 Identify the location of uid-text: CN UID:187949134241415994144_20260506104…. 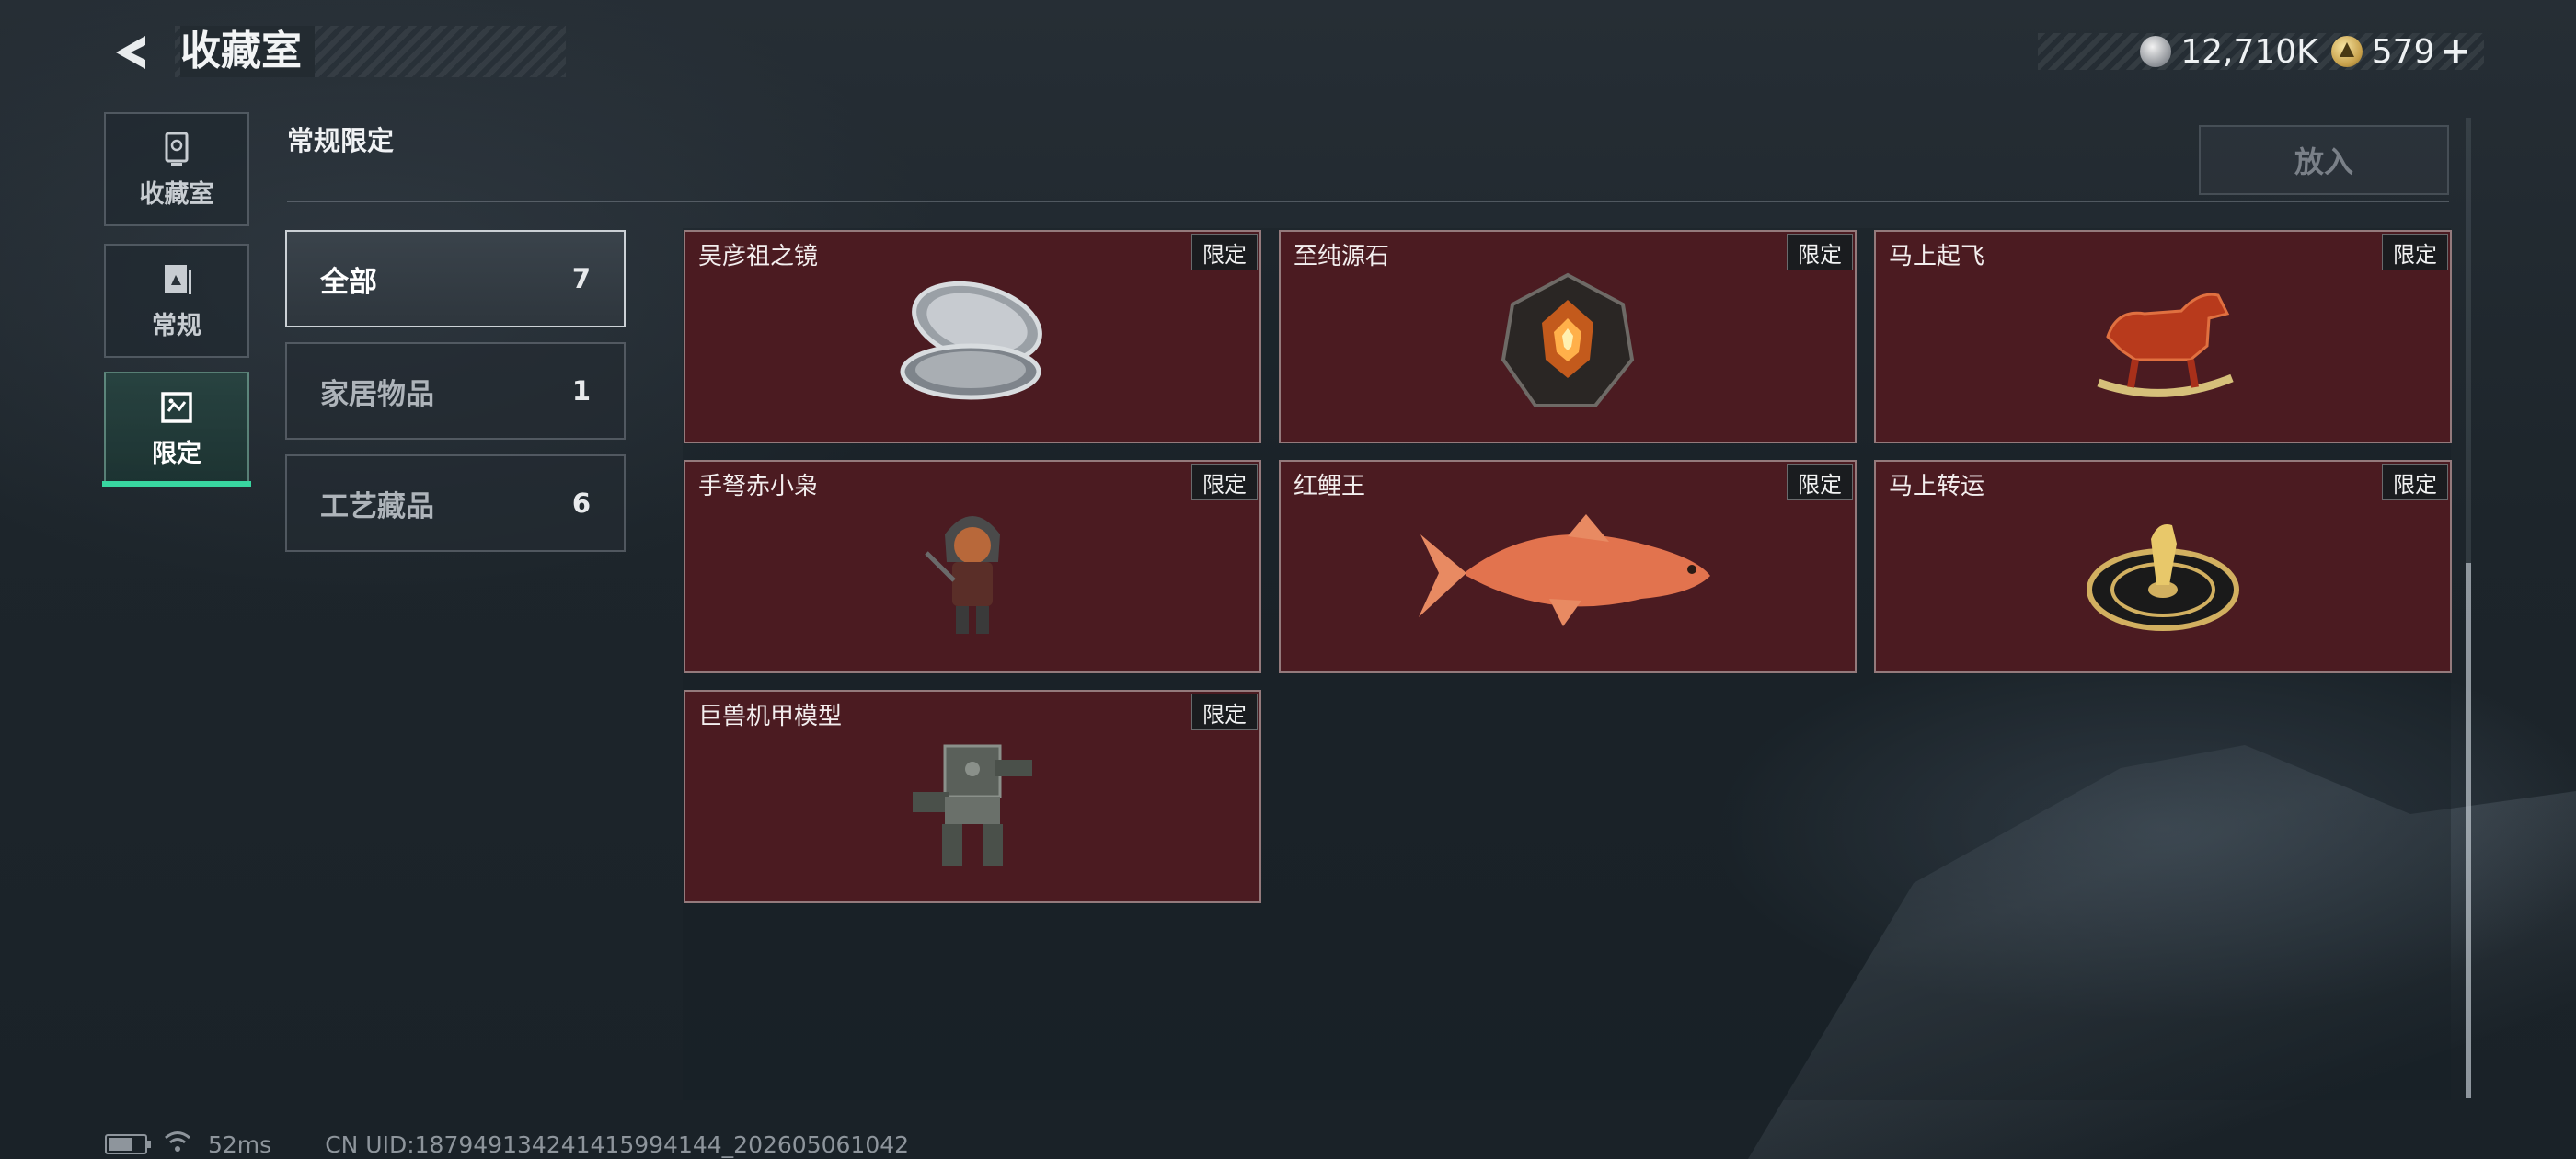
(617, 1144).